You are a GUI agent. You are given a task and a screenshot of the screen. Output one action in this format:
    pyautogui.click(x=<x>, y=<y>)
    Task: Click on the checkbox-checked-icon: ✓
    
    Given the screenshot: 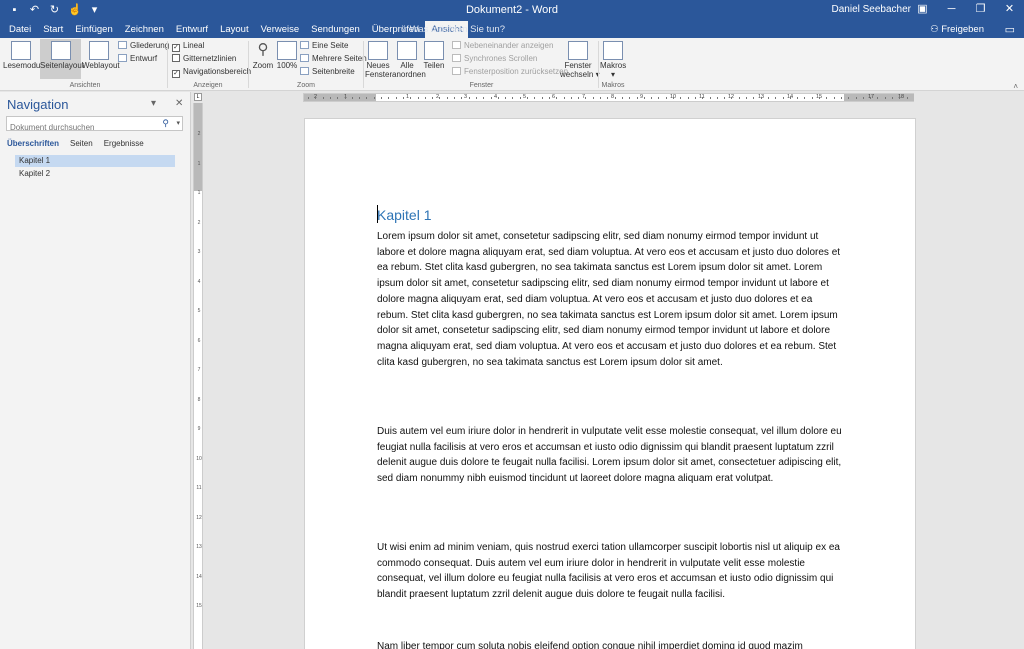 What is the action you would take?
    pyautogui.click(x=176, y=48)
    